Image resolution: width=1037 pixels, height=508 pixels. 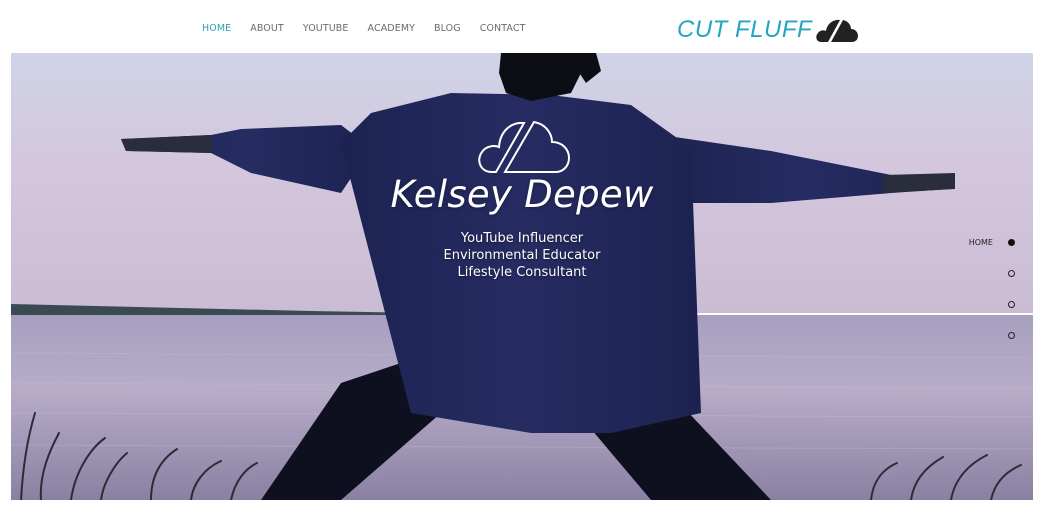 I want to click on nav-contact: CONTACT, so click(x=503, y=28).